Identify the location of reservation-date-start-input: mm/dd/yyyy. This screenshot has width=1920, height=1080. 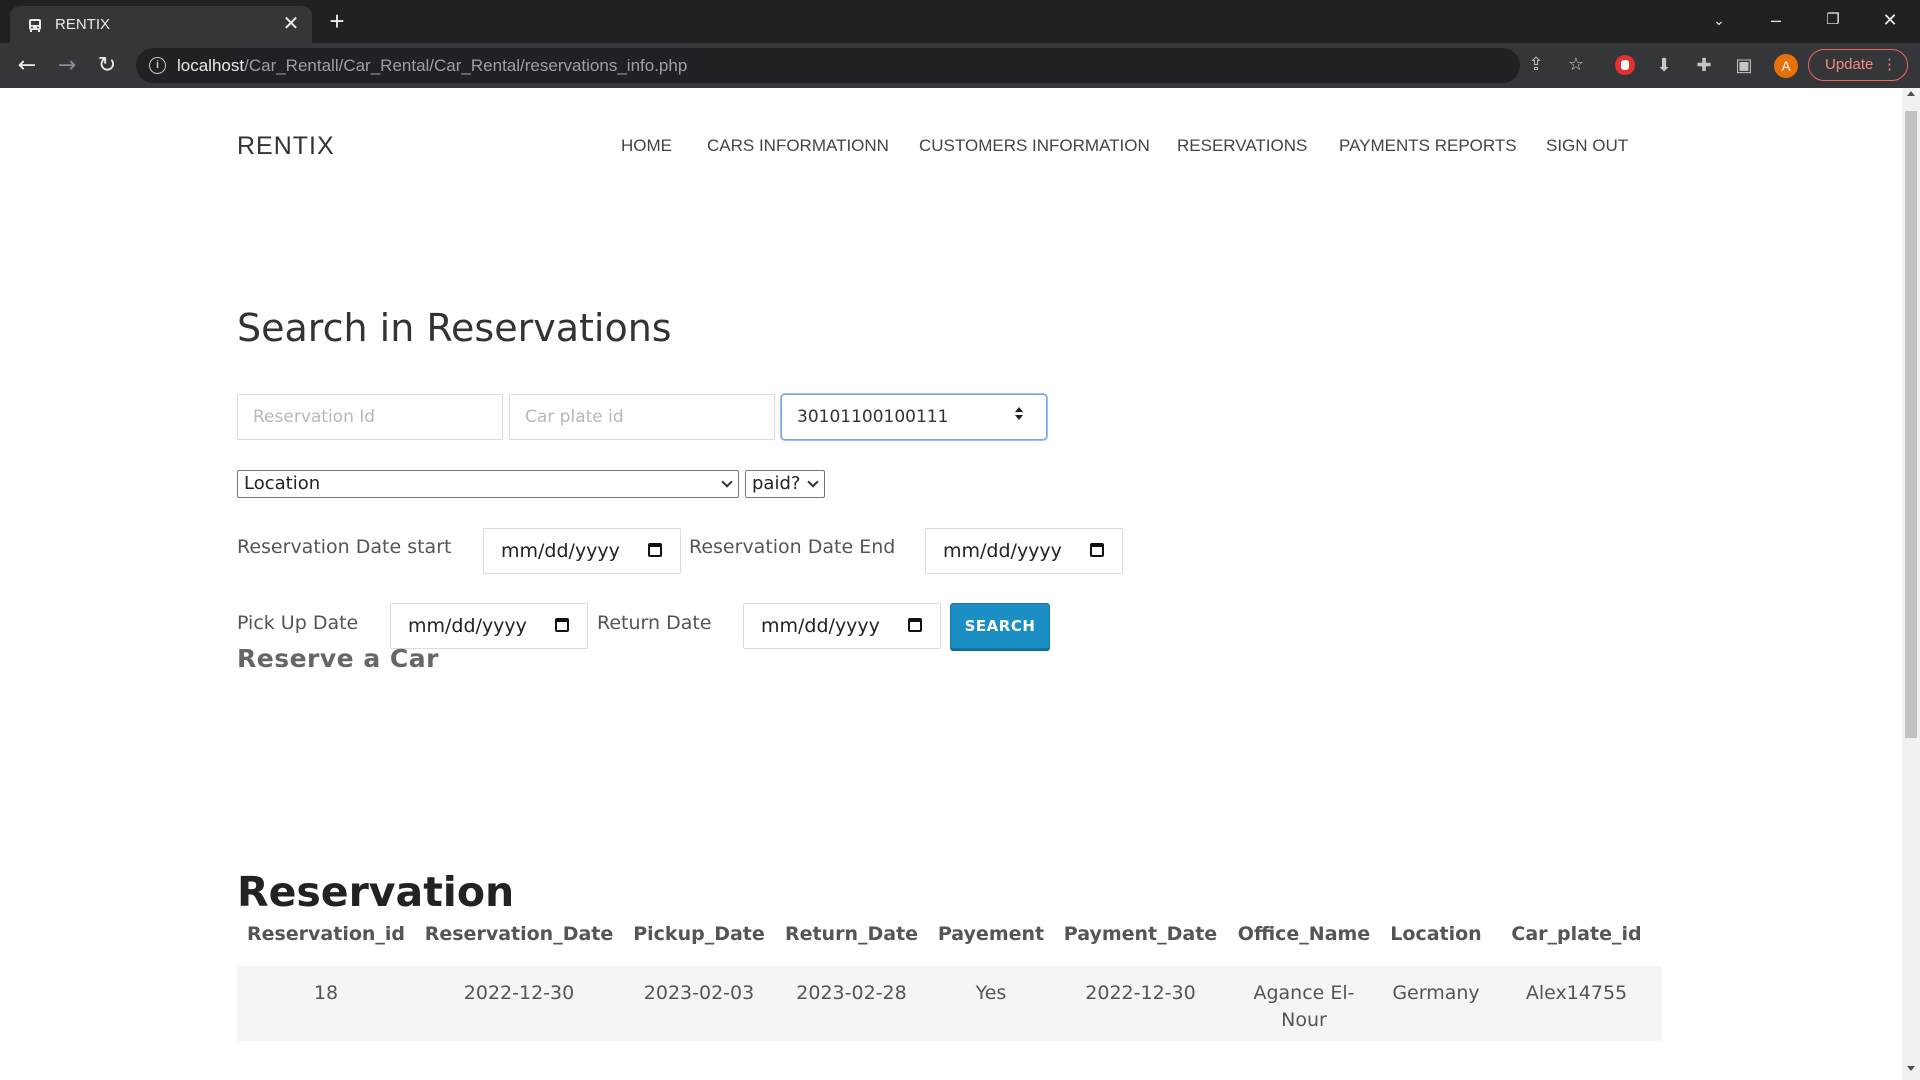
(582, 551).